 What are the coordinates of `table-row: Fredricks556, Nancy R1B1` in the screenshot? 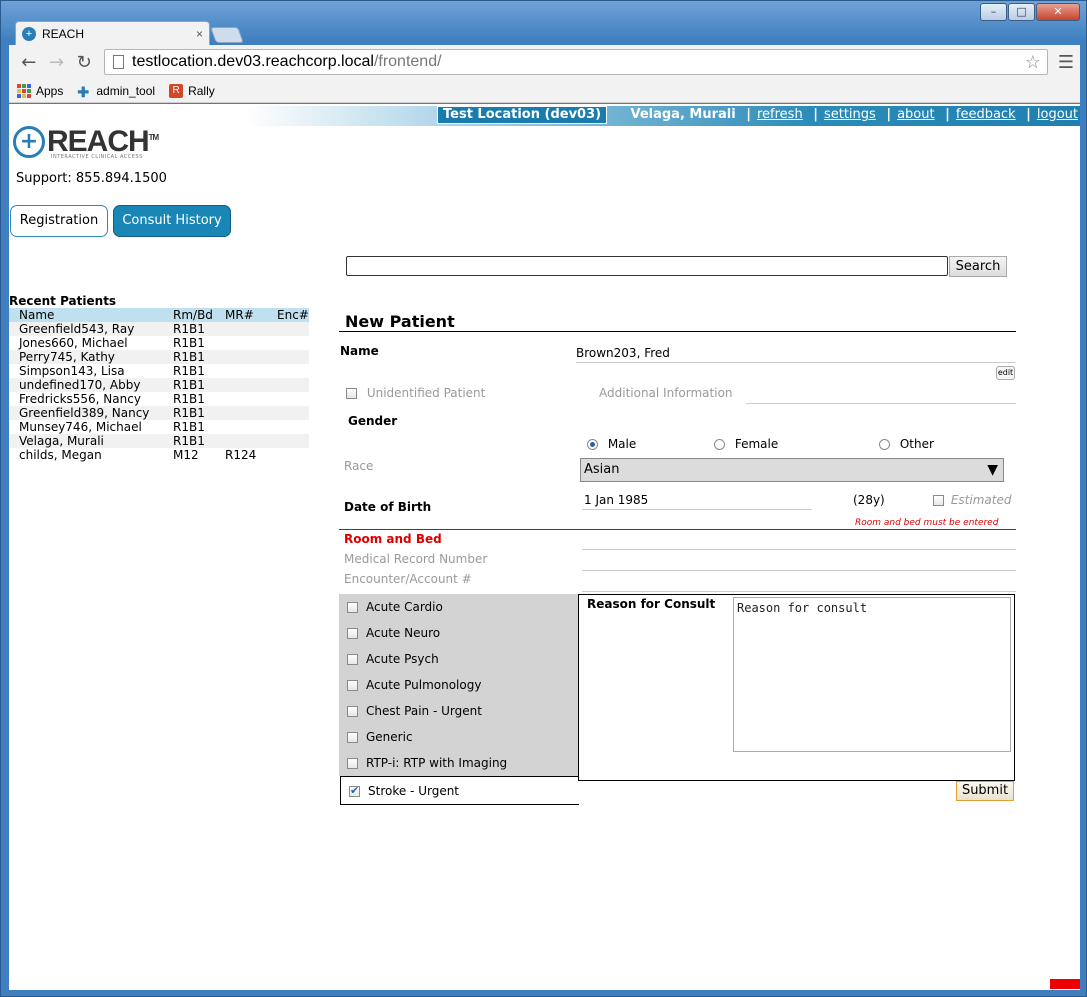 It's located at (159, 399).